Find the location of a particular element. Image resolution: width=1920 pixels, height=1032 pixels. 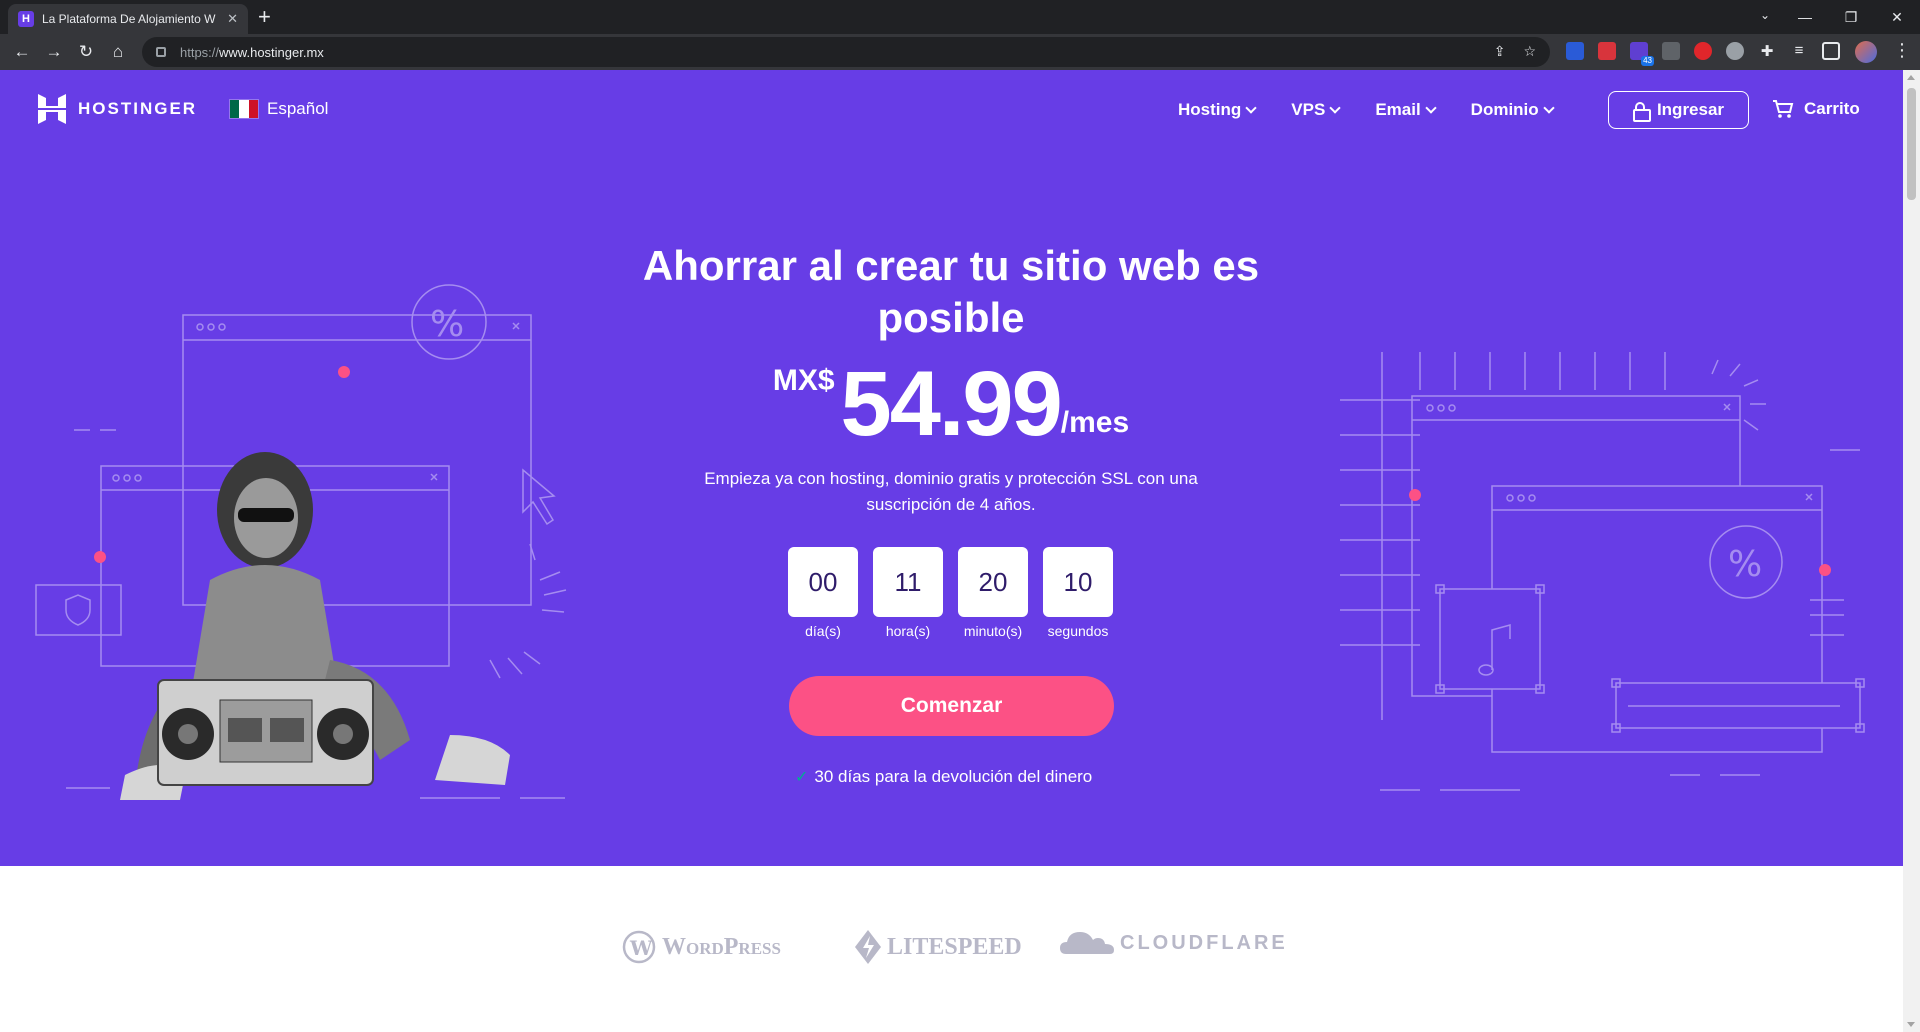

browser-menu-icon: ⋮ is located at coordinates (1902, 50).